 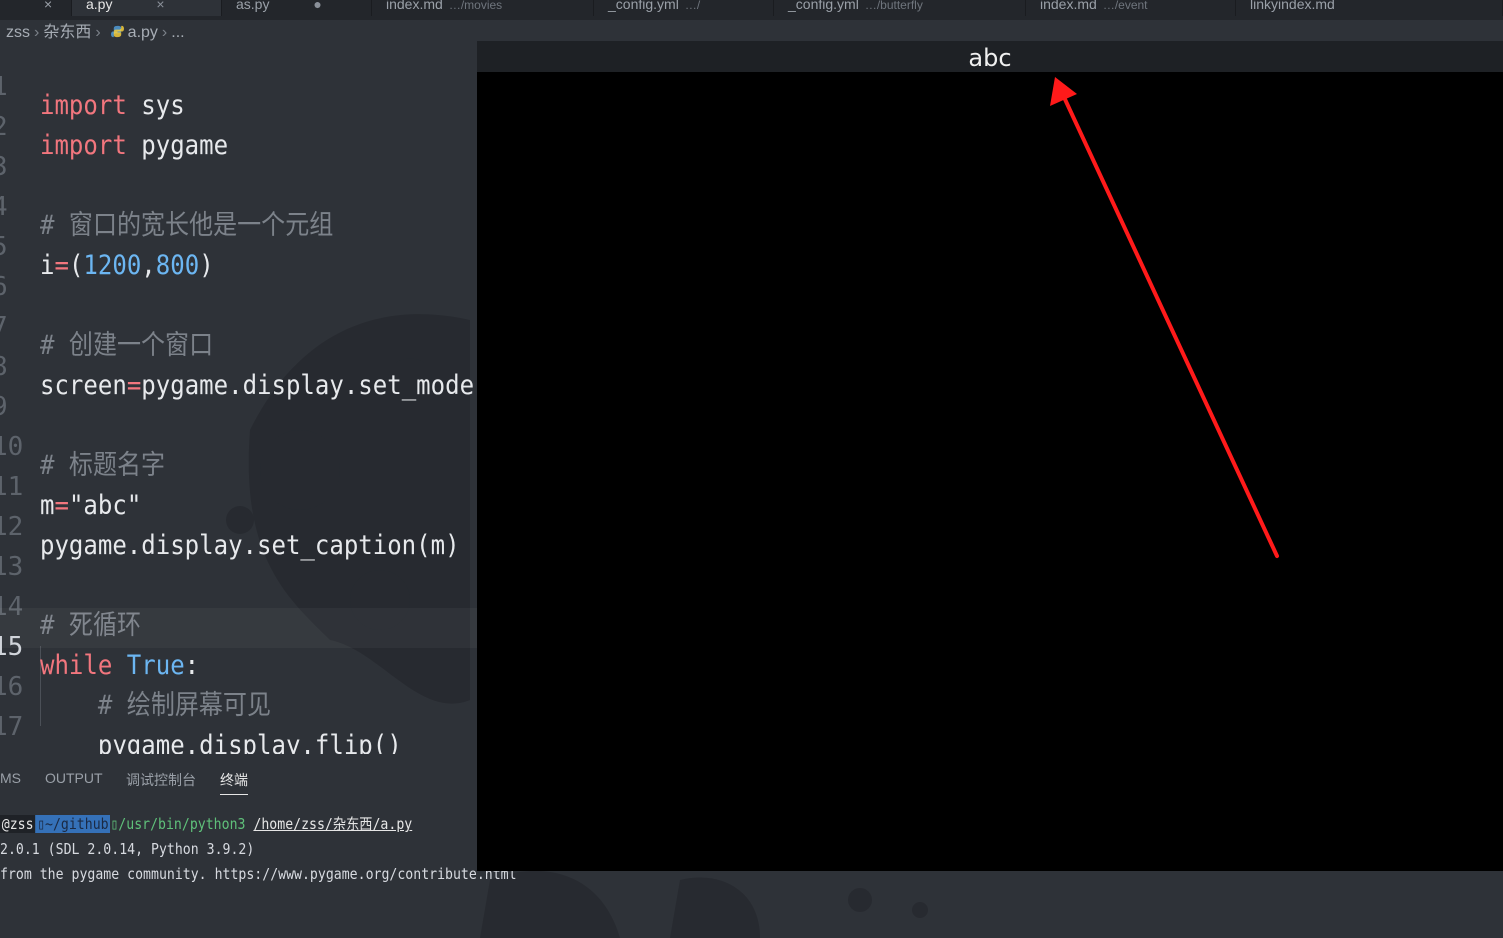 What do you see at coordinates (11, 750) in the screenshot?
I see `line-number: 18` at bounding box center [11, 750].